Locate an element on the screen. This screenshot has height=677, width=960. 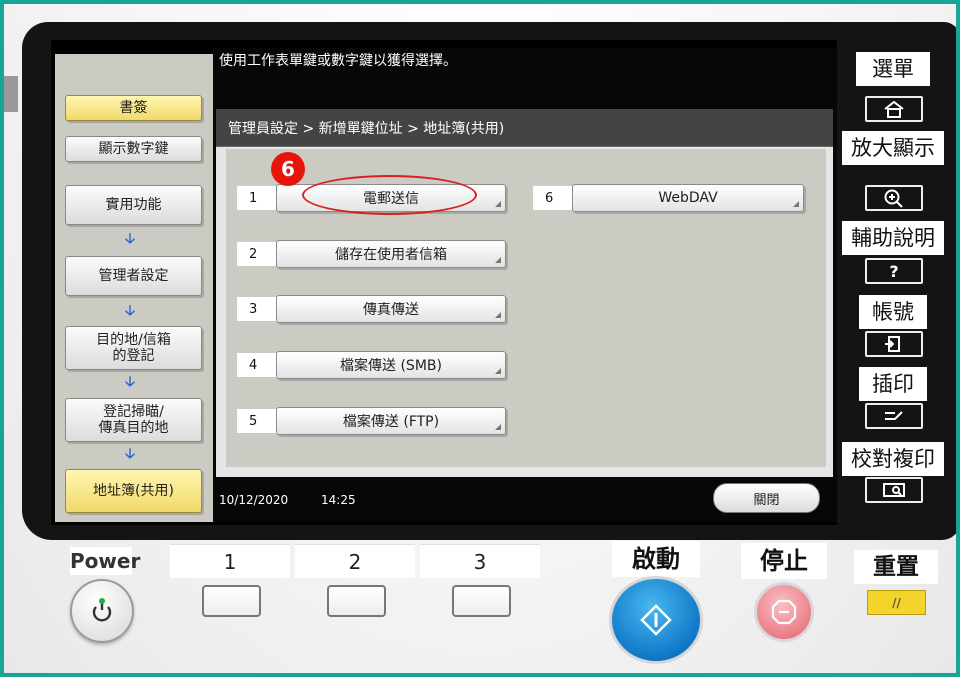
step-marker: 6 is located at coordinates (288, 169).